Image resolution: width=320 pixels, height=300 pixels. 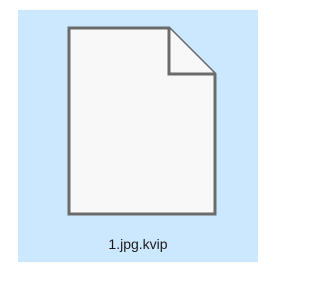 What do you see at coordinates (138, 244) in the screenshot?
I see `file-name-label: 1.jpg.kvip` at bounding box center [138, 244].